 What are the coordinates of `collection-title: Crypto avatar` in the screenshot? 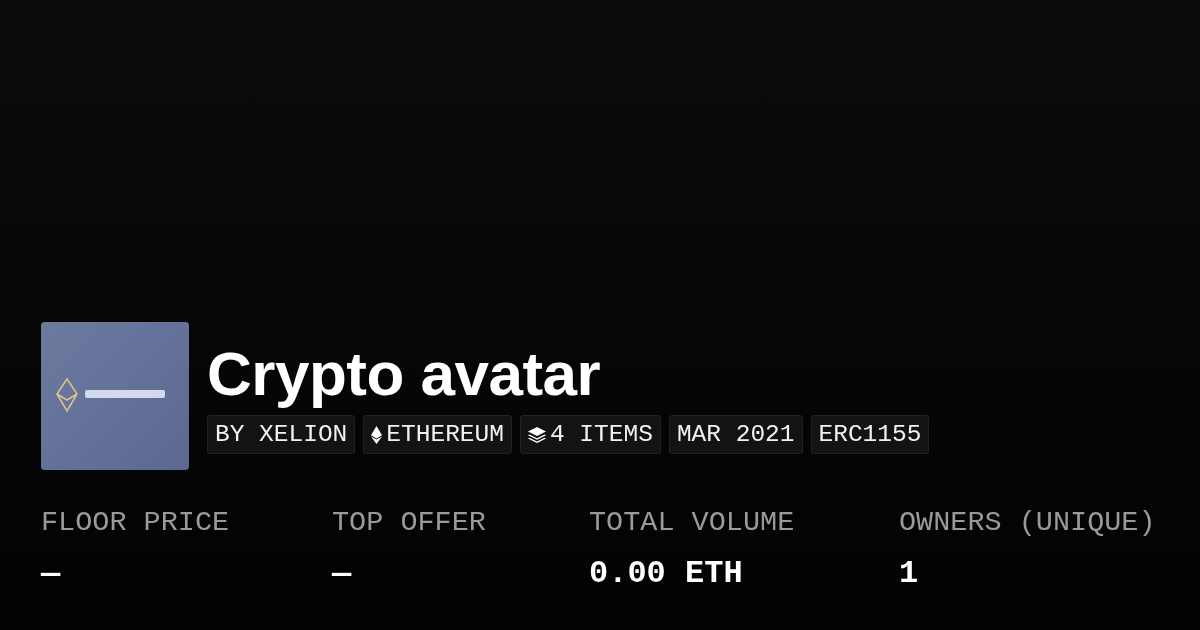 It's located at (404, 374).